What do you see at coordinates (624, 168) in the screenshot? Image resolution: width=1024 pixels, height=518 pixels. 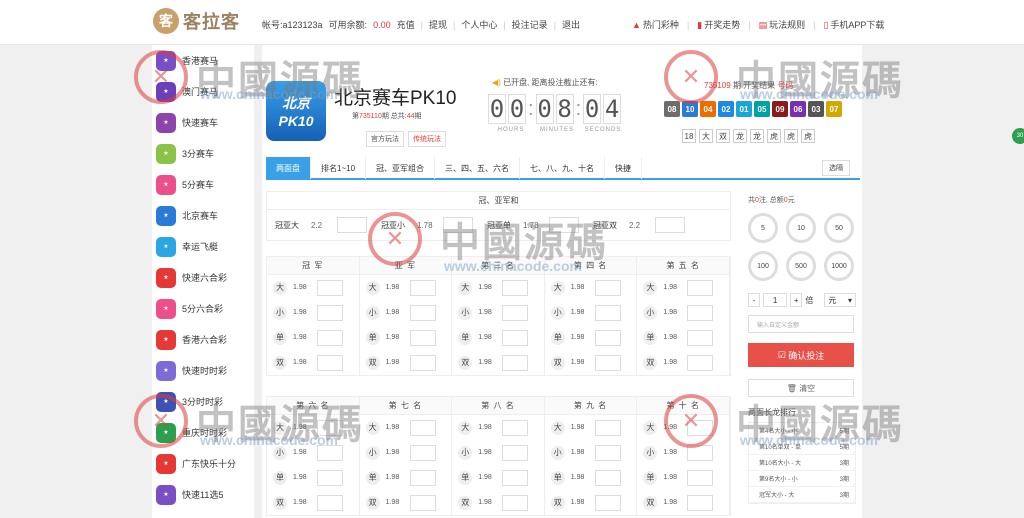 I see `bet-tab: 快捷` at bounding box center [624, 168].